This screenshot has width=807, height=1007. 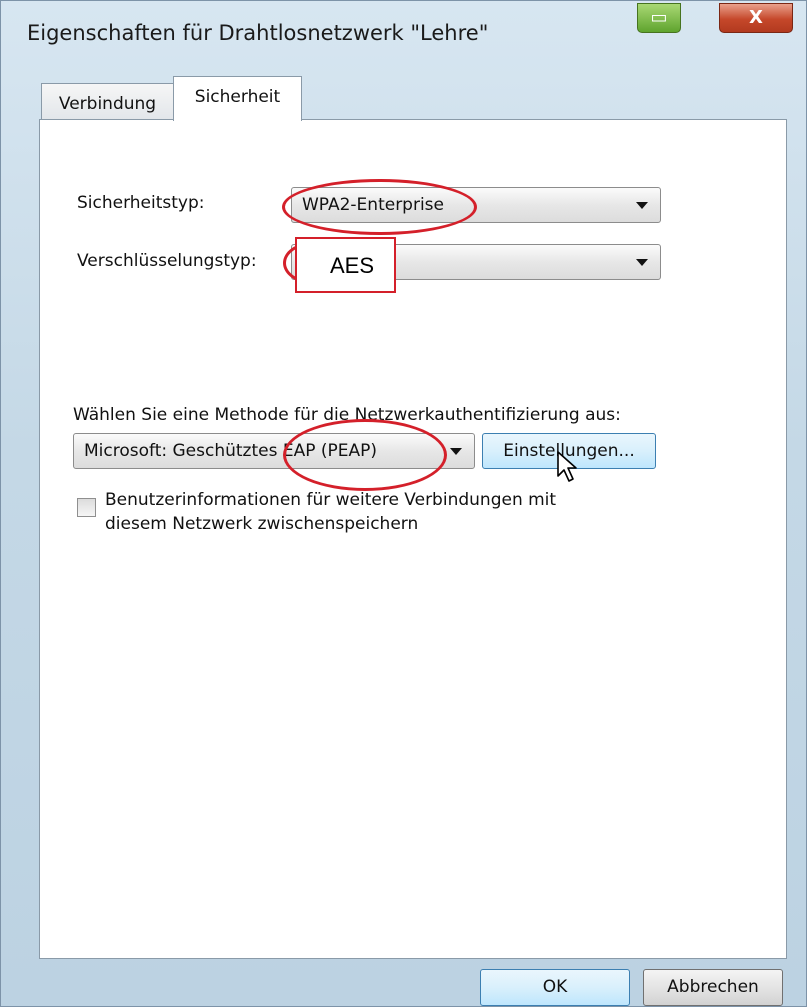 I want to click on tab-verbindung: Verbindung, so click(x=107, y=101).